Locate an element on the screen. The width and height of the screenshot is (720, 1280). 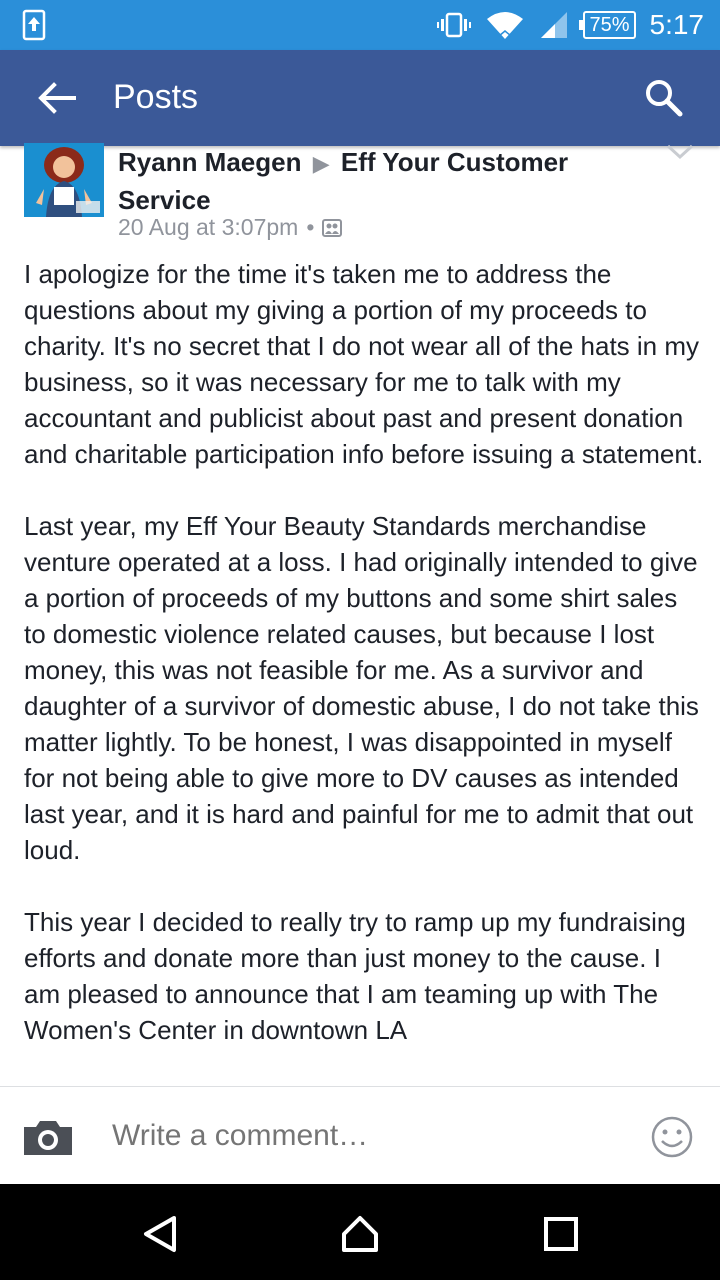
search-icon is located at coordinates (664, 98).